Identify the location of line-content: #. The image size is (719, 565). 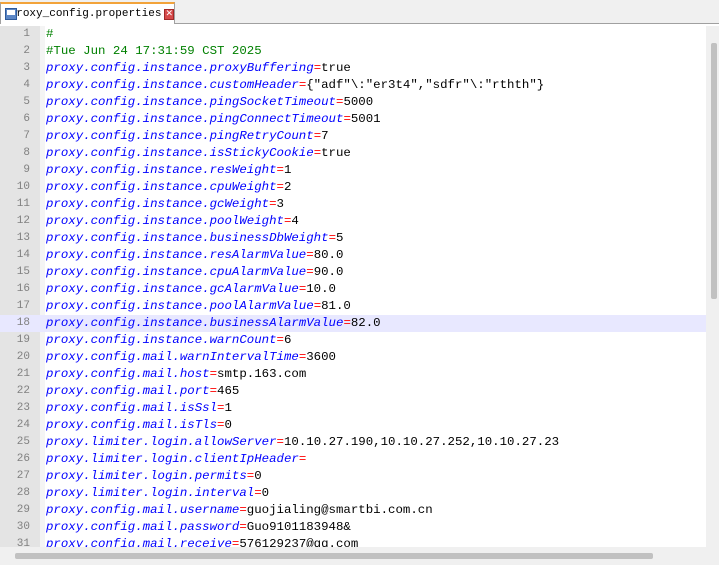
(49, 34).